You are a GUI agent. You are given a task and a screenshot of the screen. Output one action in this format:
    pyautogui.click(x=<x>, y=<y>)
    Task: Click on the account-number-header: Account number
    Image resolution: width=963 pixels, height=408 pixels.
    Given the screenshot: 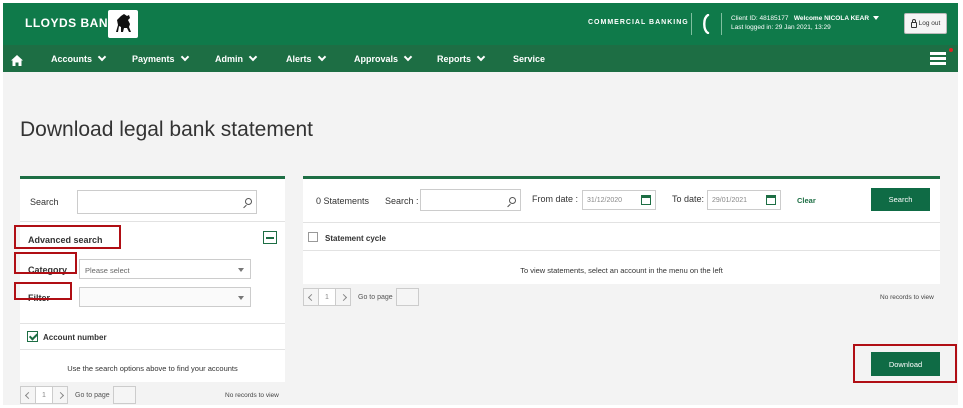 What is the action you would take?
    pyautogui.click(x=152, y=336)
    